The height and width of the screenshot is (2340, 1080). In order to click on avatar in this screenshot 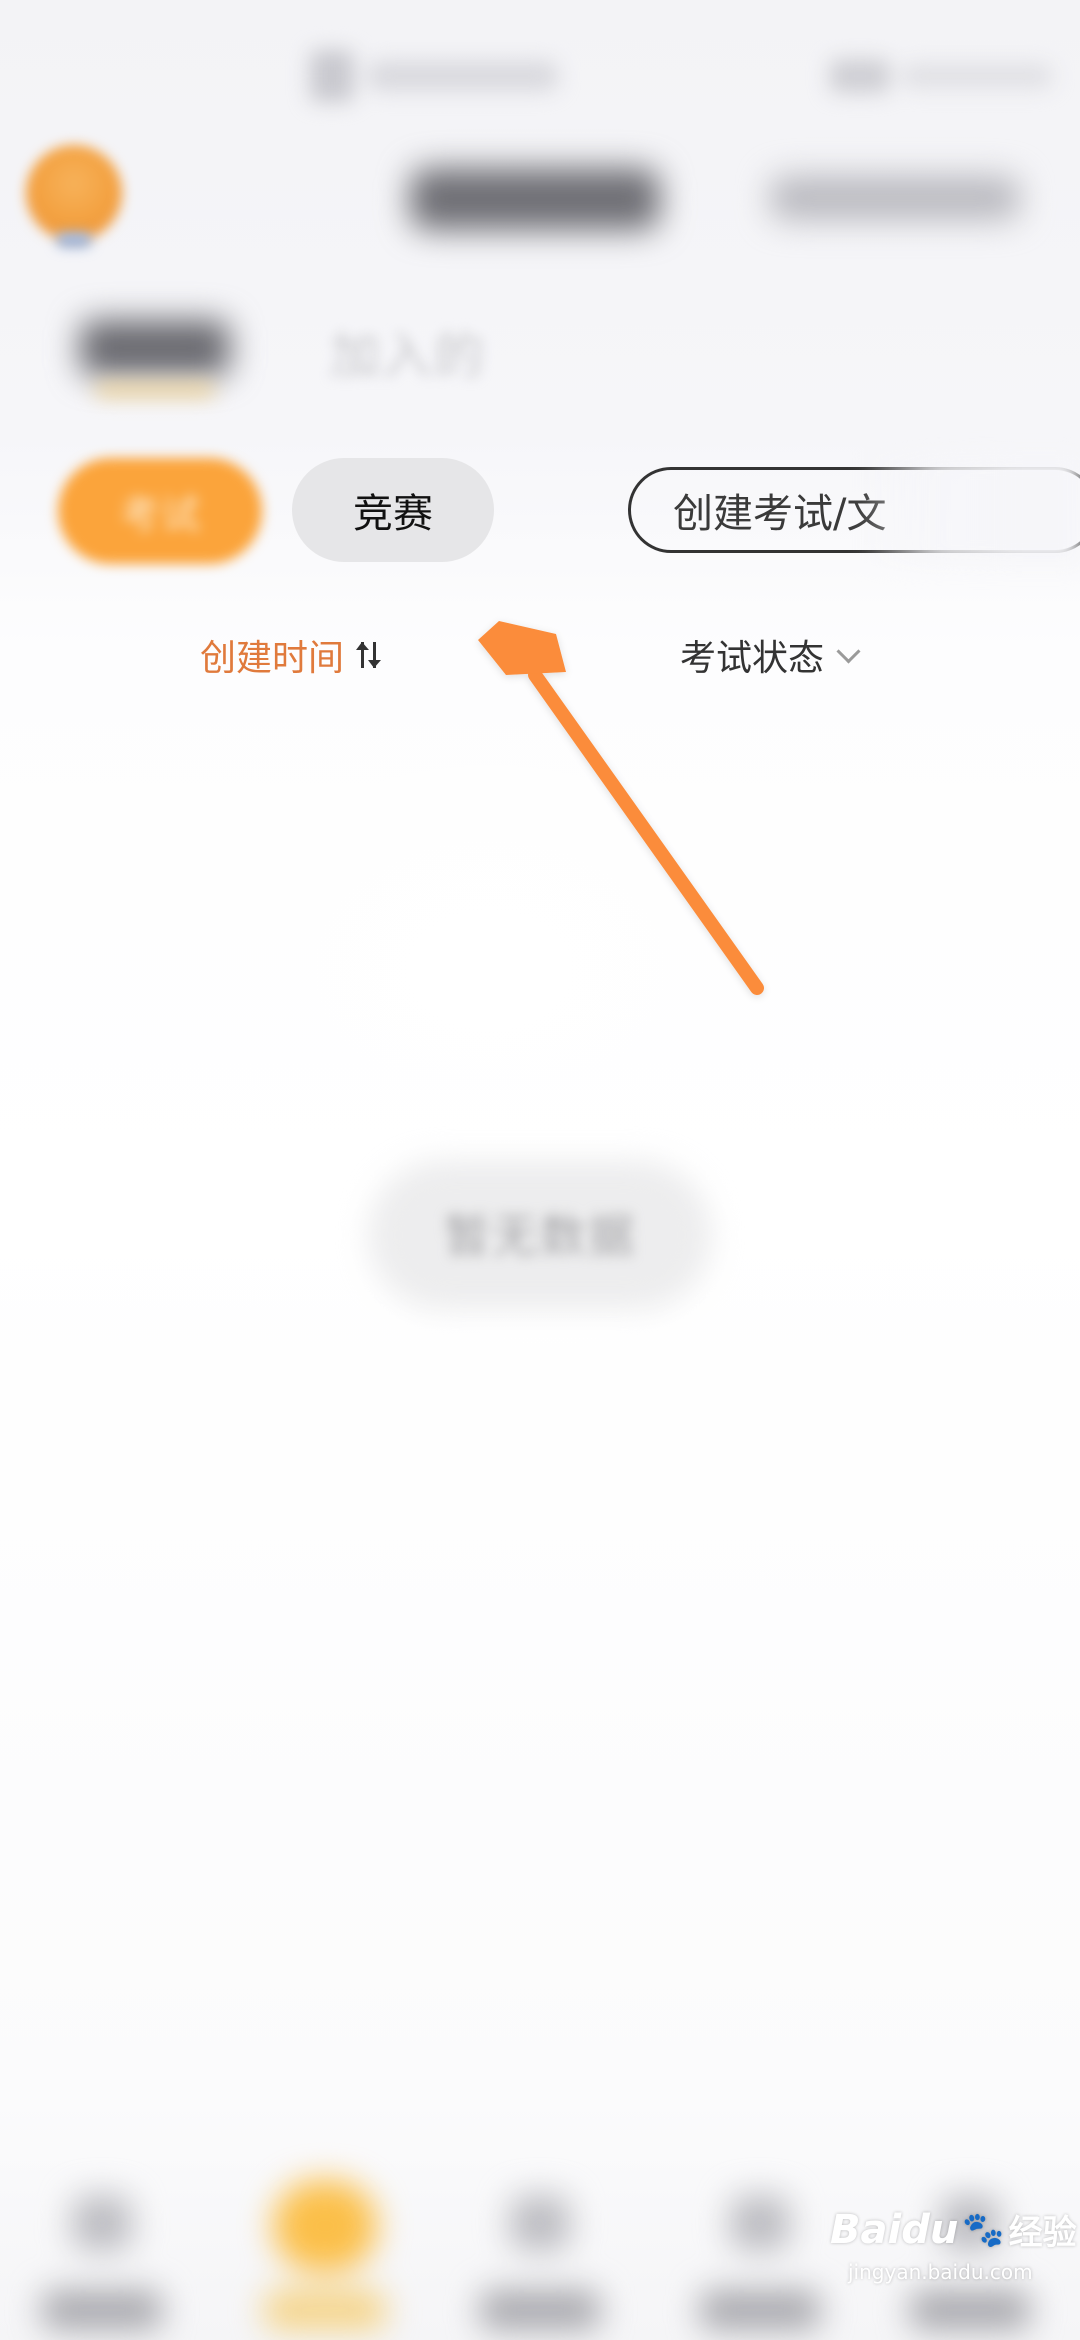, I will do `click(74, 193)`.